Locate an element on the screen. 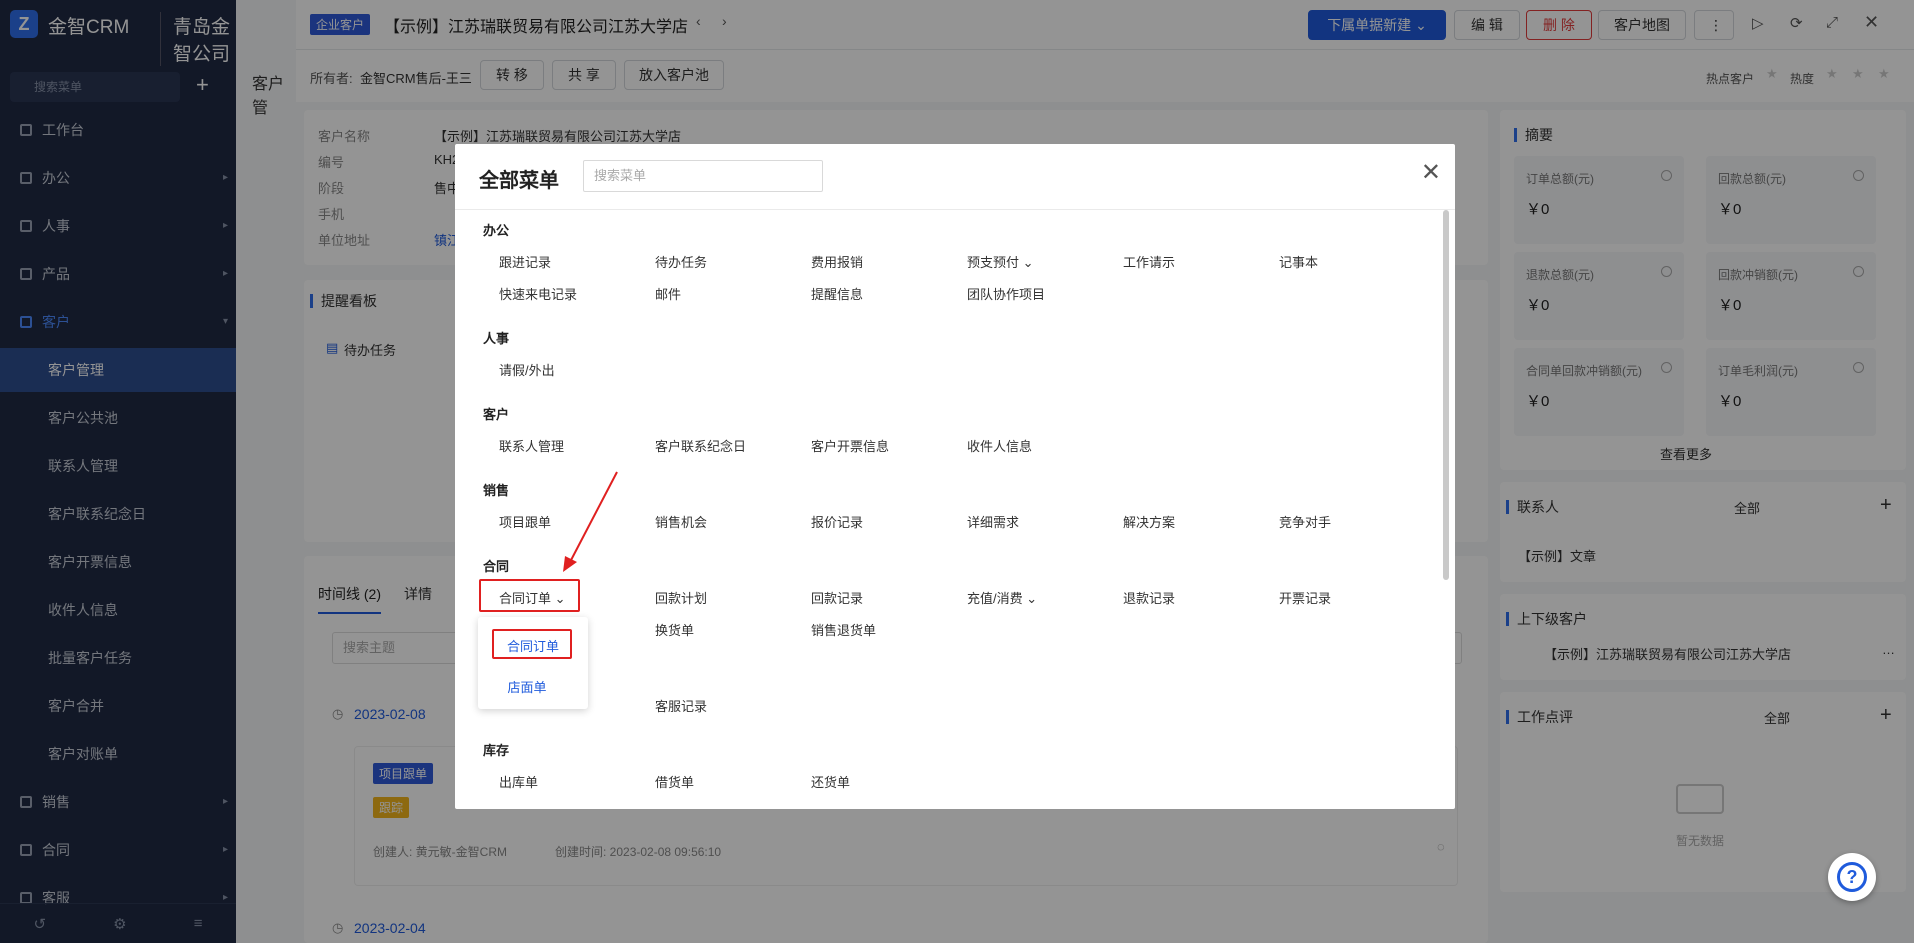 Image resolution: width=1914 pixels, height=943 pixels. question-icon: ? is located at coordinates (1852, 877).